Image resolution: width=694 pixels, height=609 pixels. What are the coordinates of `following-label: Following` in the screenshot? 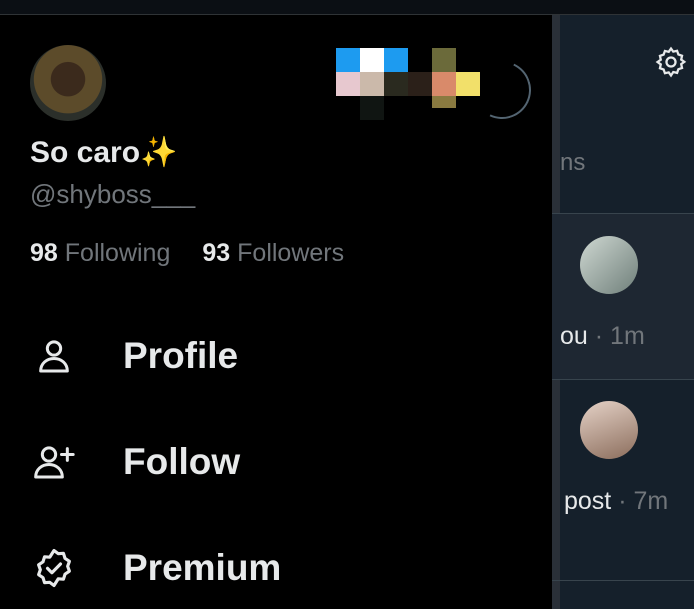 It's located at (117, 253).